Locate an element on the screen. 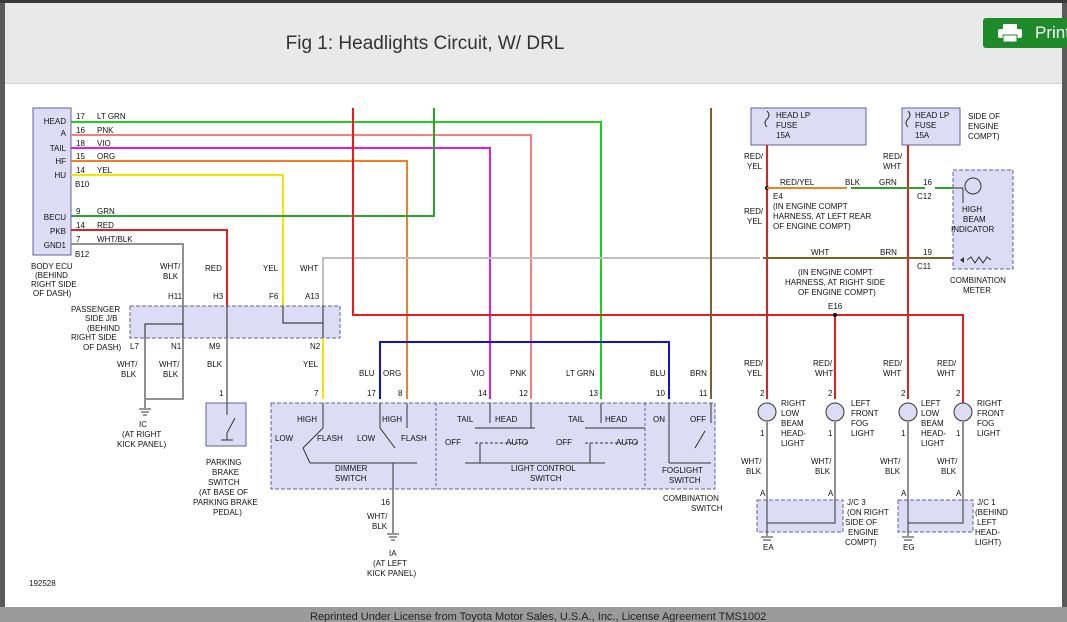 The image size is (1067, 622). svg-text: 16 is located at coordinates (927, 182).